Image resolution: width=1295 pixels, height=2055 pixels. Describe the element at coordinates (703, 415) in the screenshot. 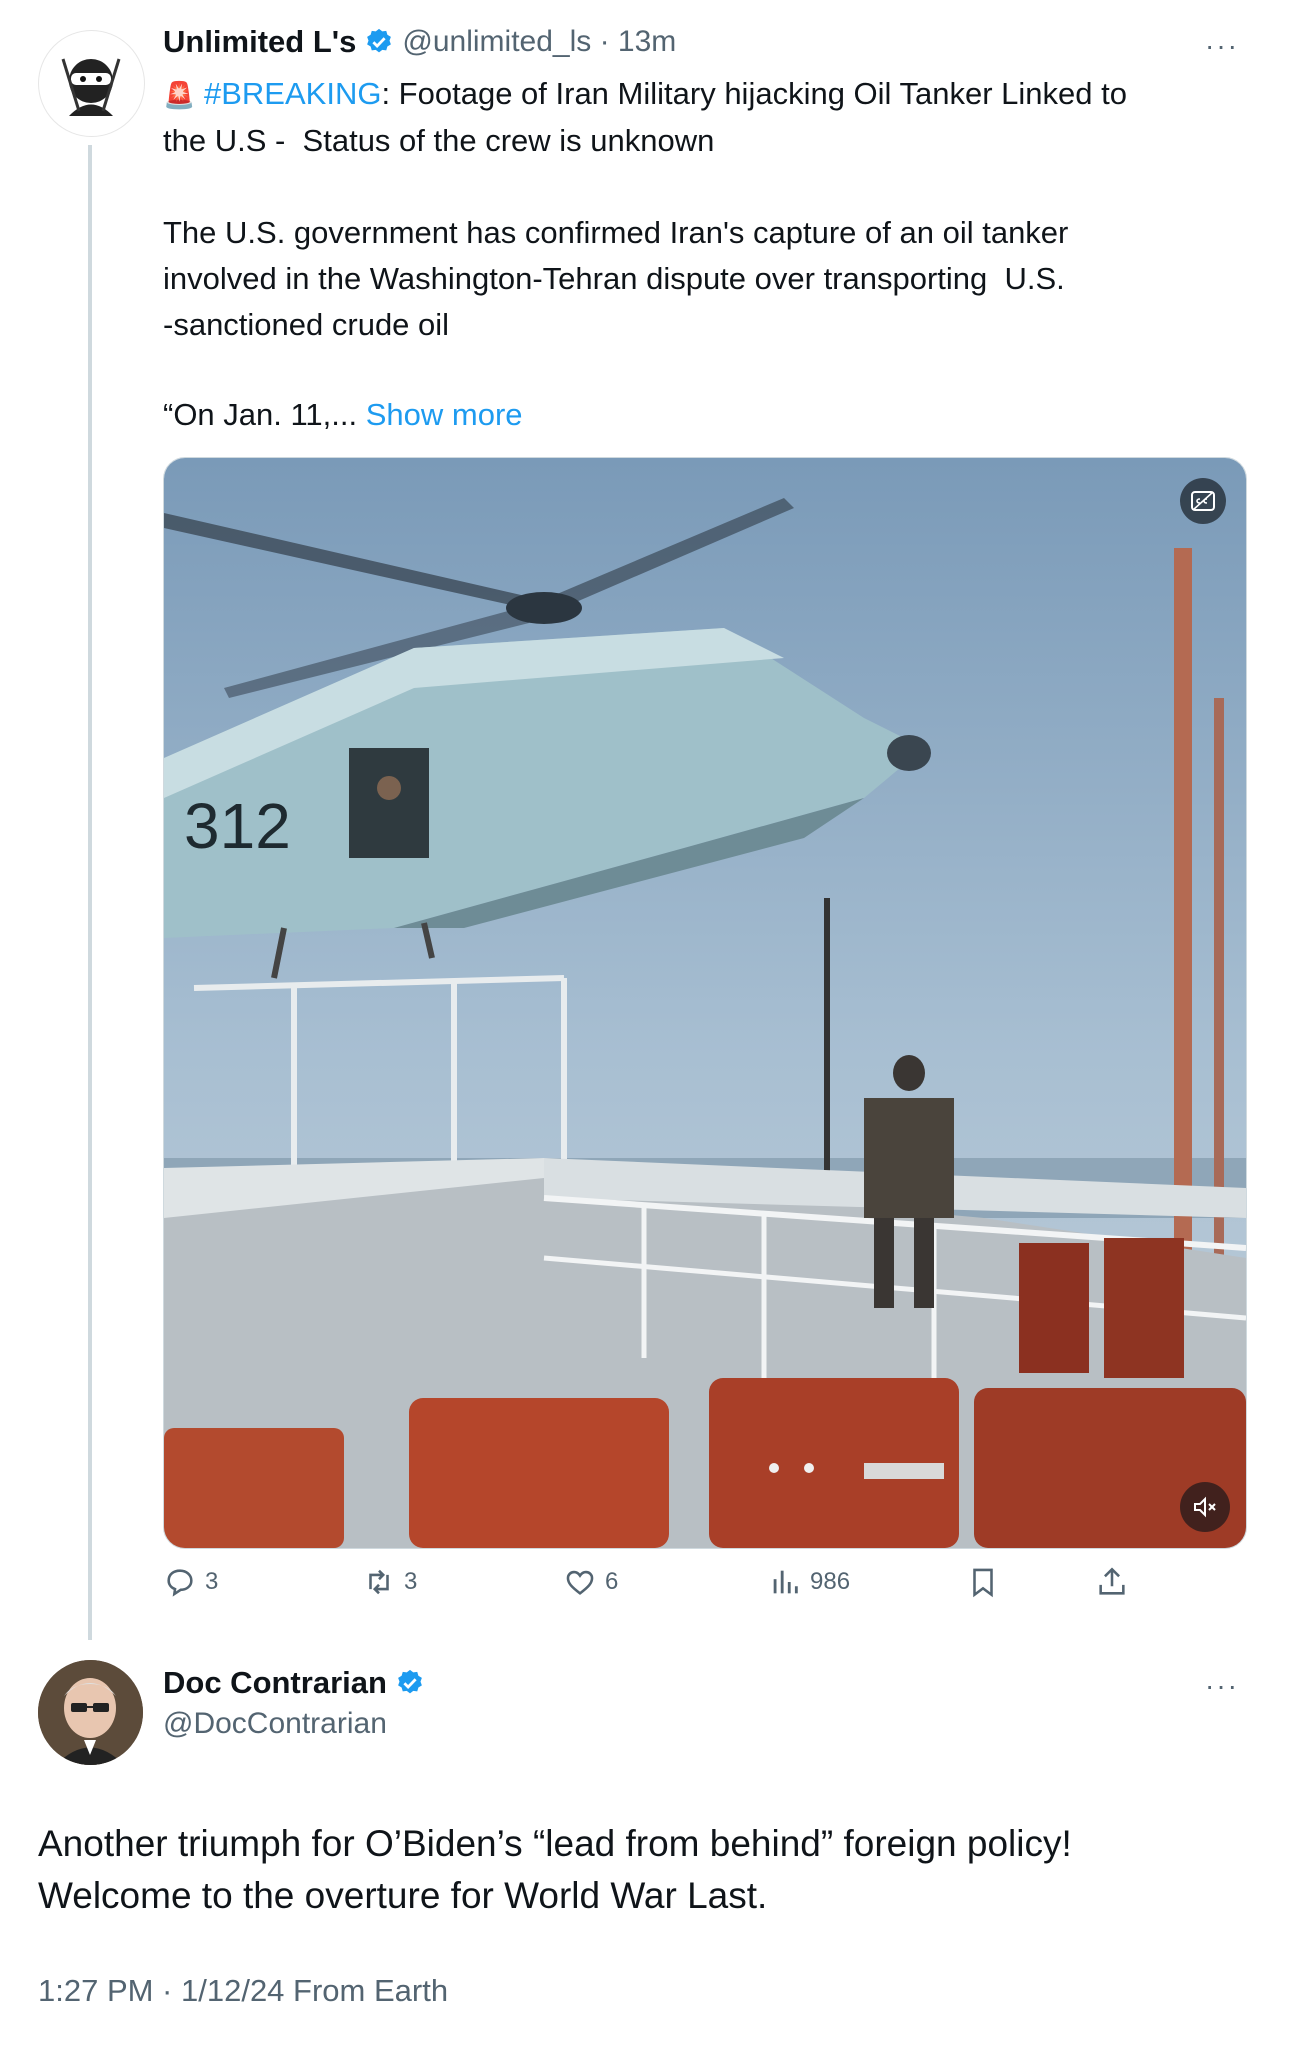

I see `tweet-paragraph-truncated: “On Jan. 11,... Show more` at that location.